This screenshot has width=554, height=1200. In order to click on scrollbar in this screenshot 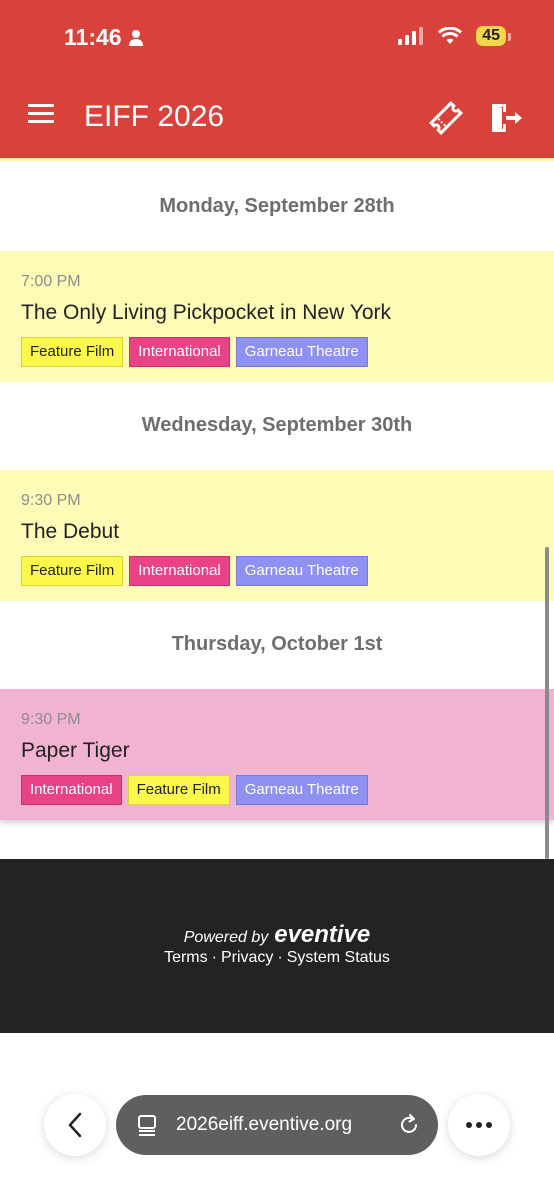, I will do `click(547, 703)`.